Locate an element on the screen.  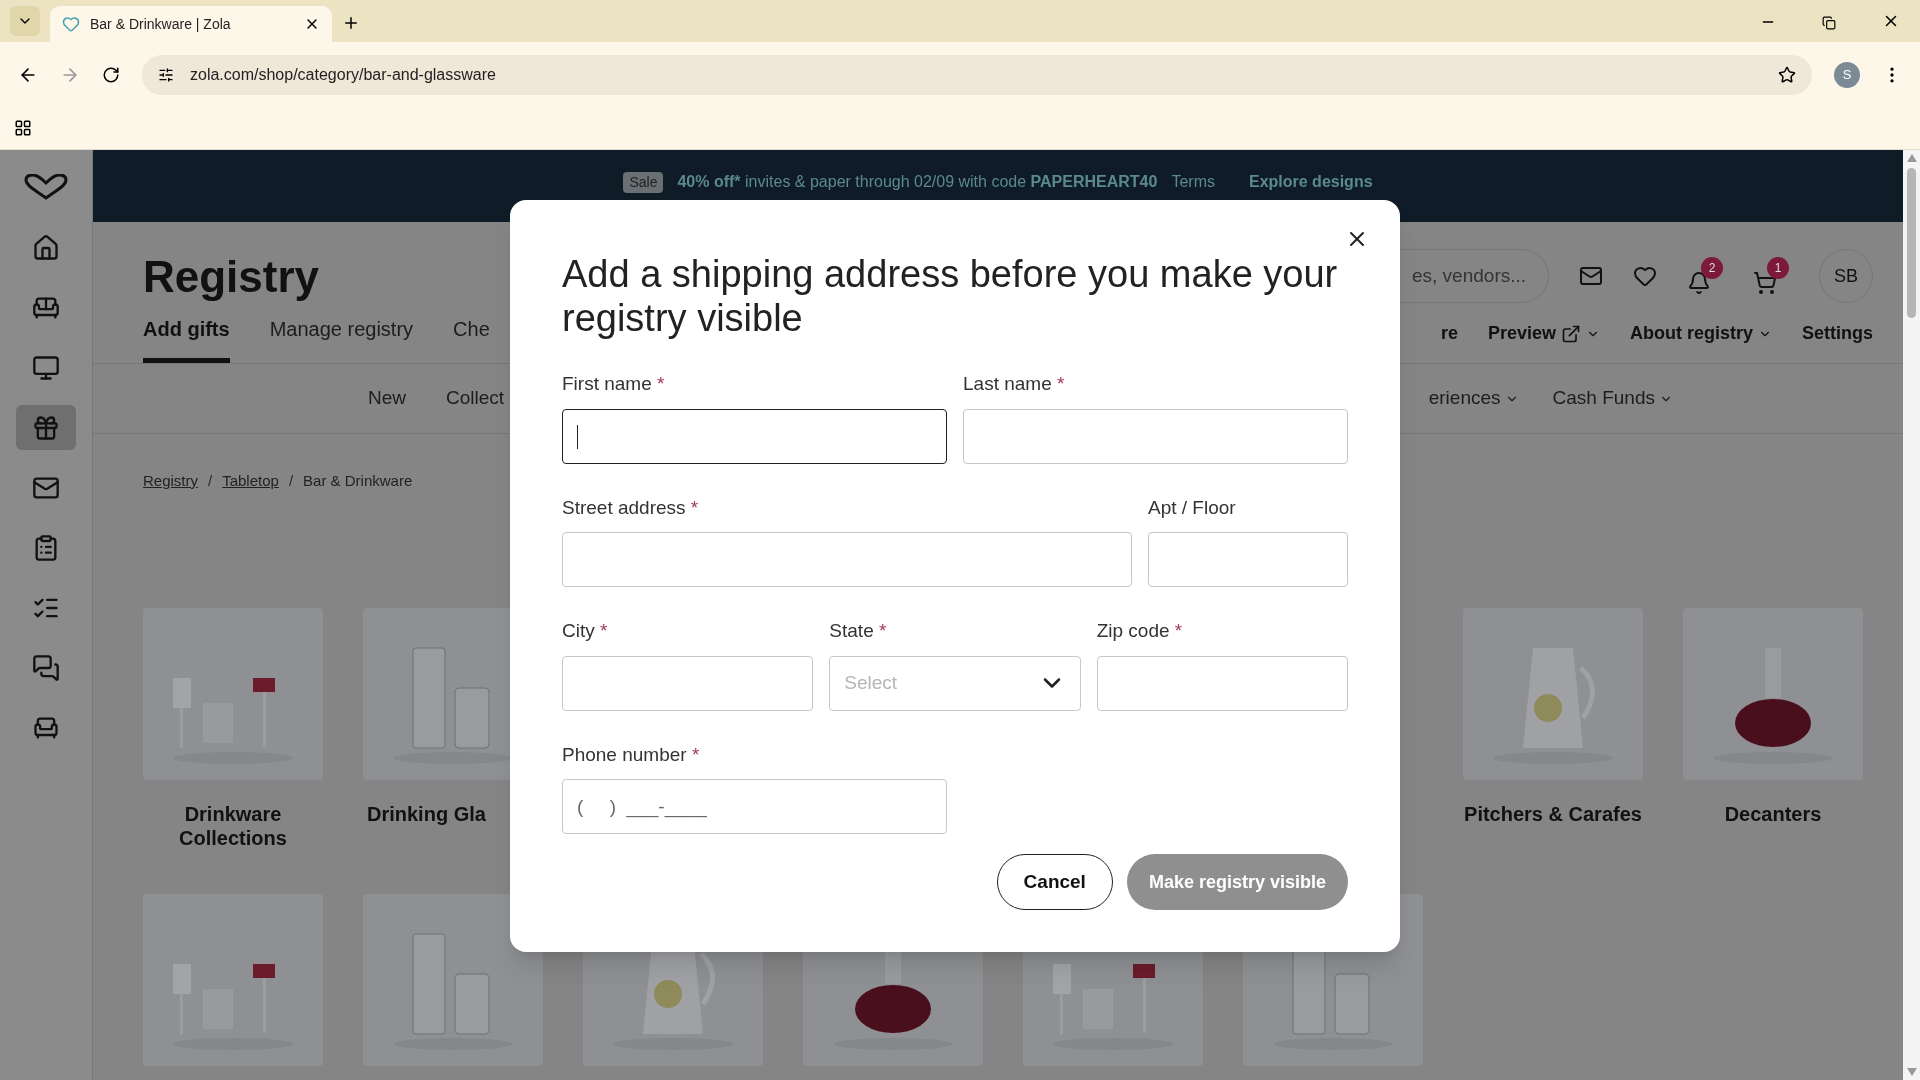
reload-icon is located at coordinates (111, 74).